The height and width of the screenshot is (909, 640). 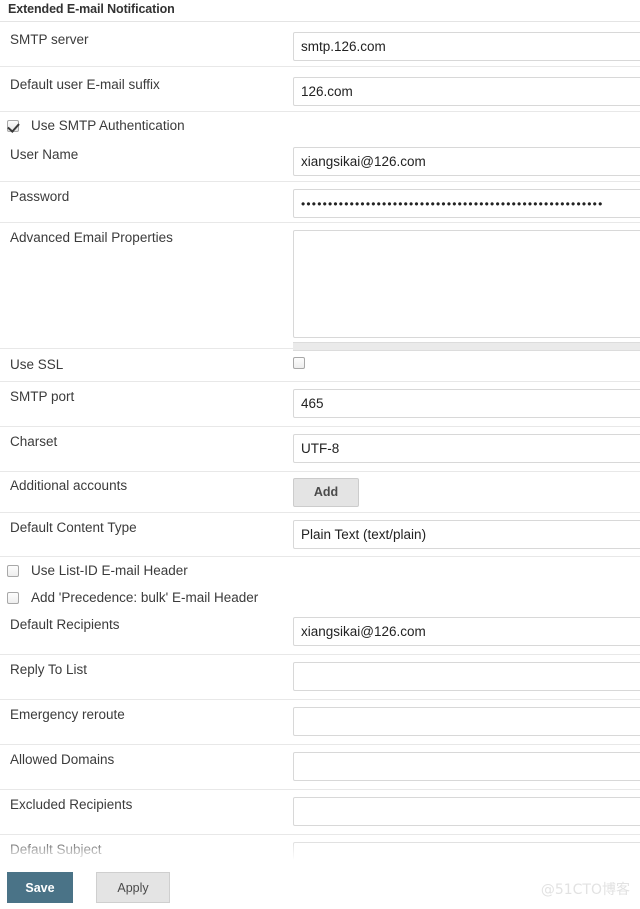 I want to click on watermark: @51CTO博客, so click(x=585, y=890).